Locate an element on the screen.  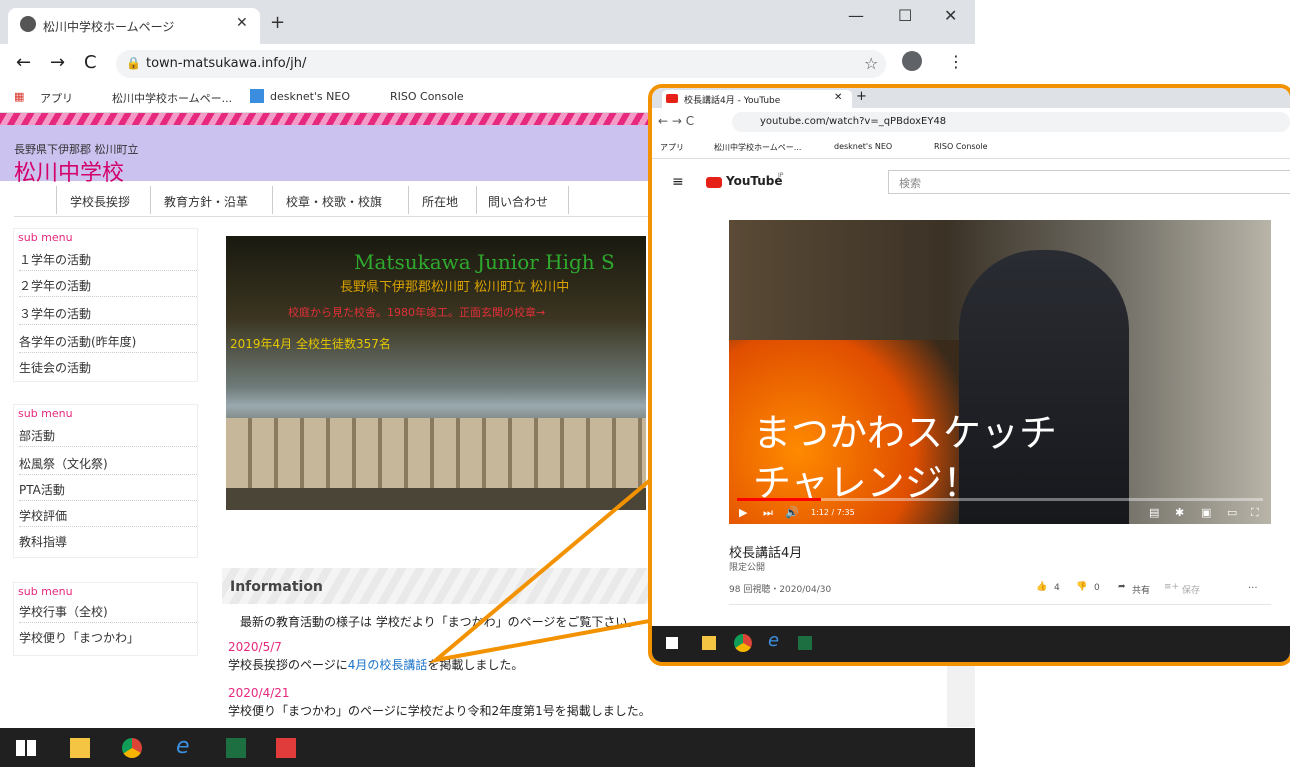
app-icon is located at coordinates (286, 748).